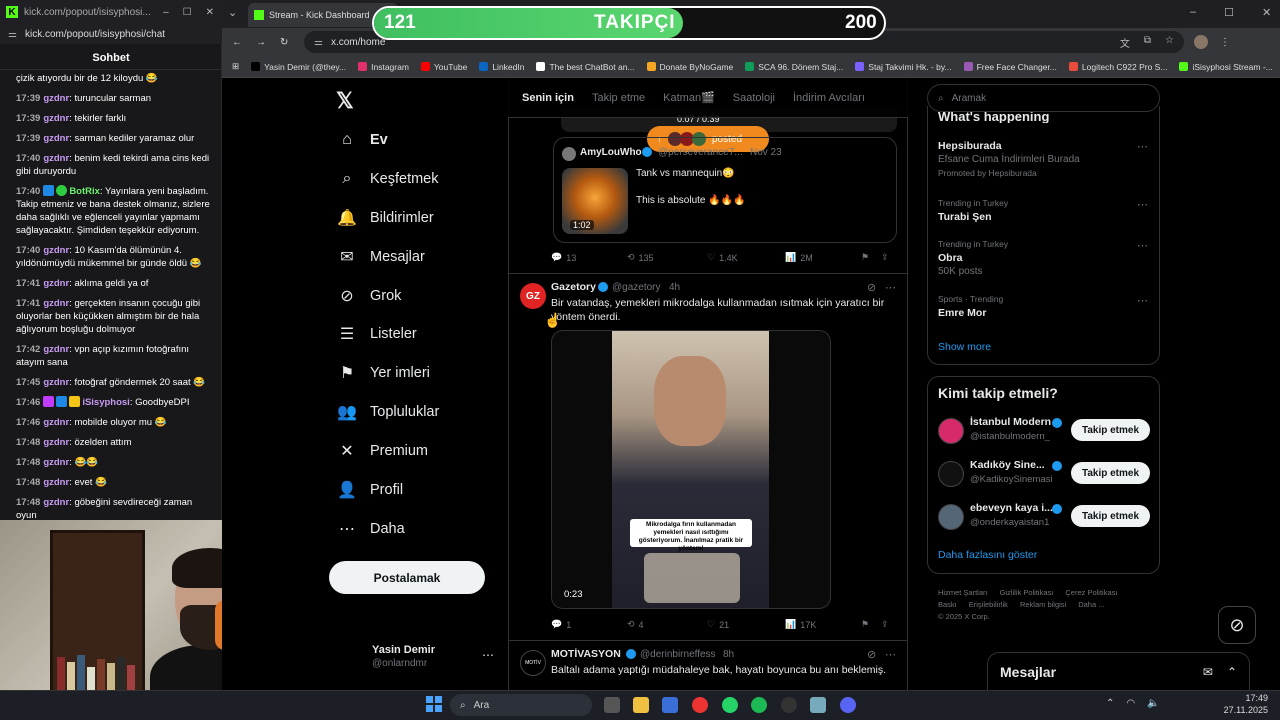 Image resolution: width=1280 pixels, height=720 pixels. I want to click on settings-icon: ⚌, so click(12, 34).